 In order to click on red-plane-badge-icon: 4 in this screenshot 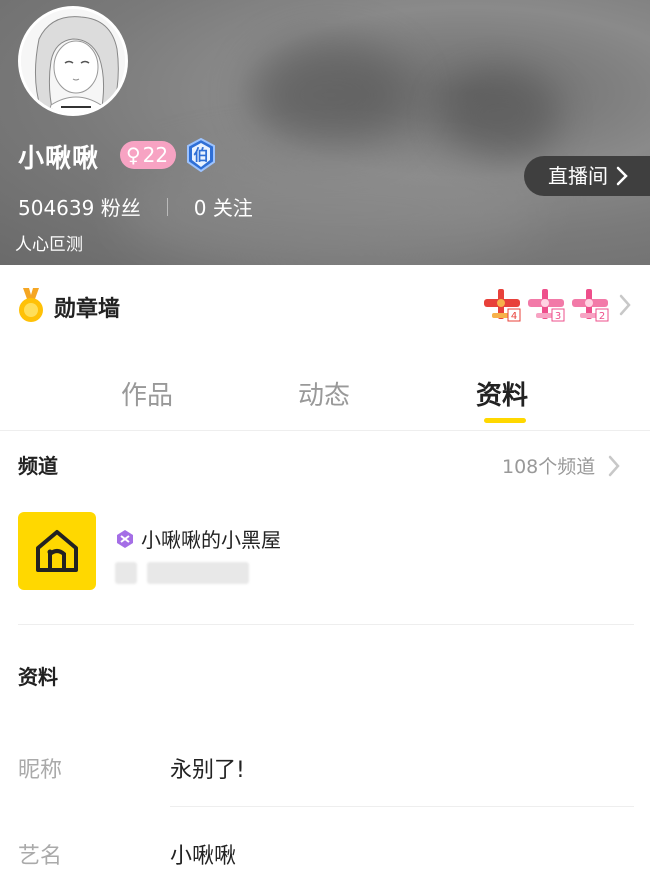, I will do `click(502, 305)`.